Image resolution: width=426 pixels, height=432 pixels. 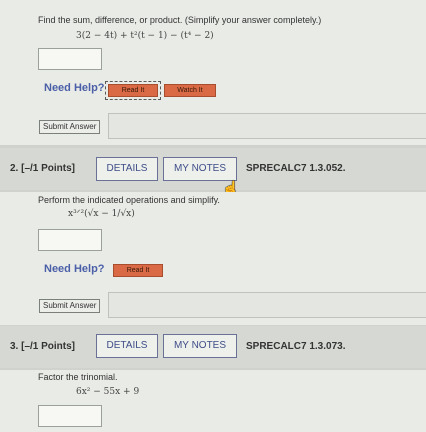 I want to click on question-2-code: SPRECALC7 1.3.052., so click(x=296, y=168).